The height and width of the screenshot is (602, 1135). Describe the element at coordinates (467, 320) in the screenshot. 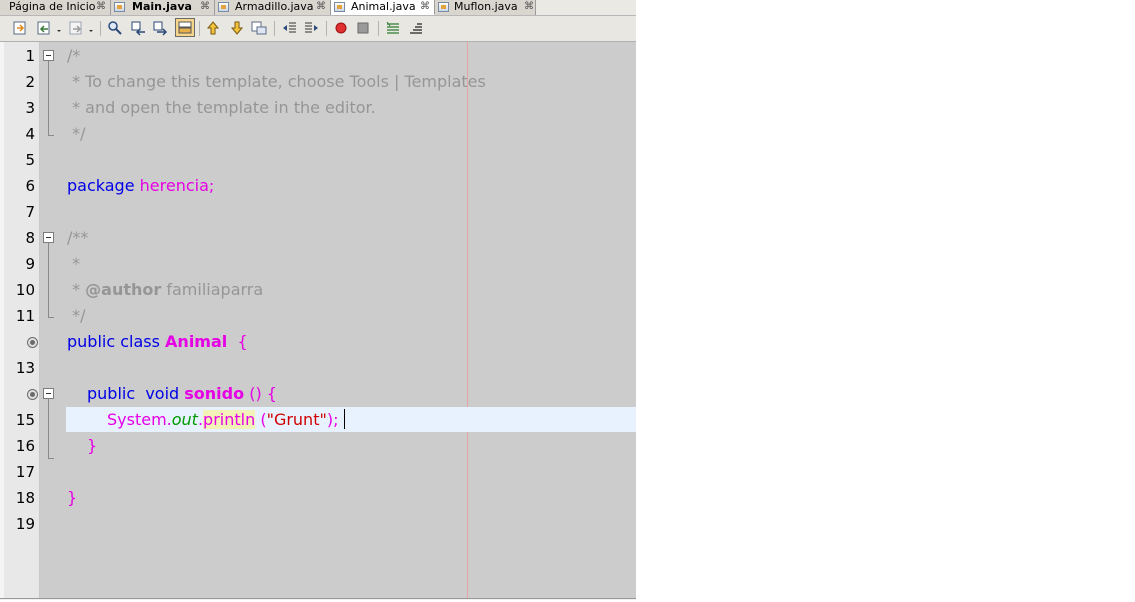

I see `right-margin-line` at that location.